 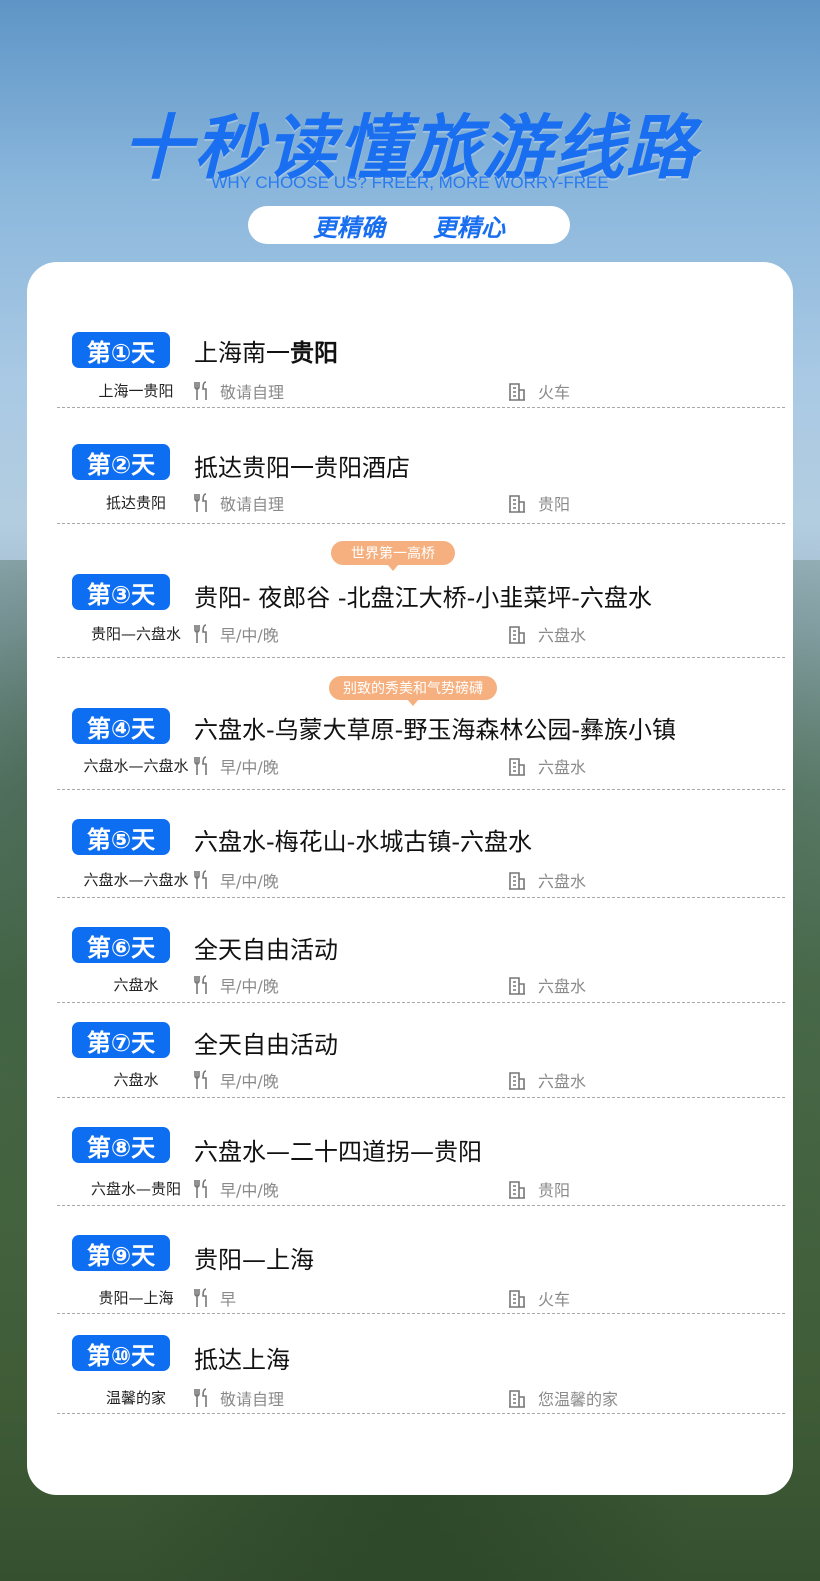 What do you see at coordinates (423, 598) in the screenshot?
I see `day-title: 贵阳- 夜郎谷 -北盘江大桥-小韭菜坪-六盘水` at bounding box center [423, 598].